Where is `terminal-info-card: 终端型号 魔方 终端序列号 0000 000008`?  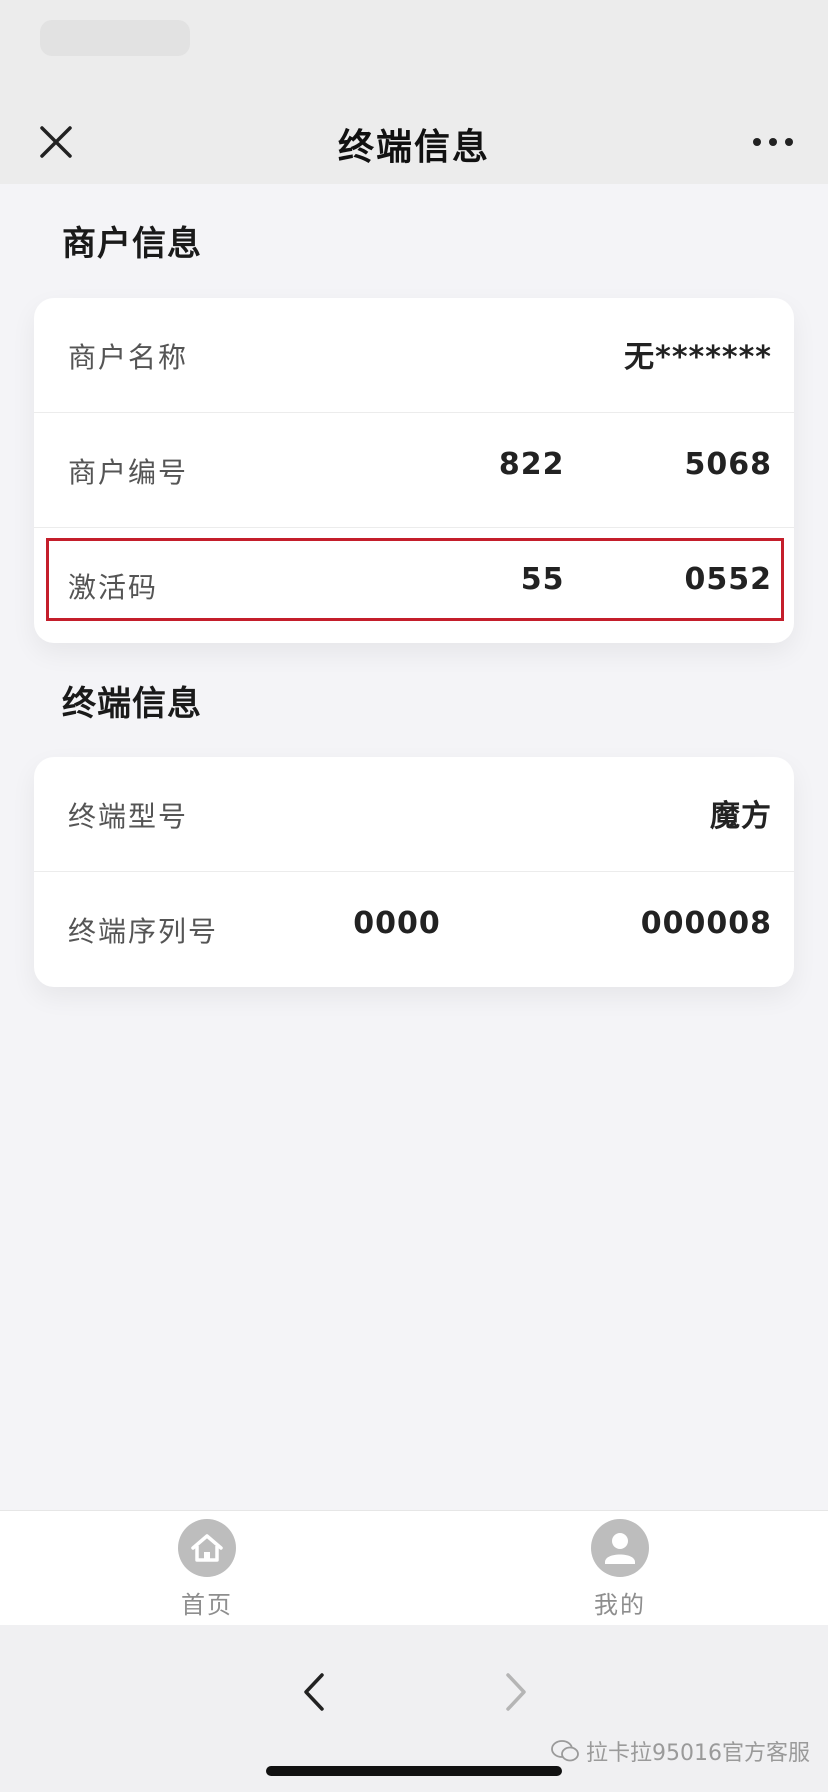
terminal-info-card: 终端型号 魔方 终端序列号 0000 000008 is located at coordinates (414, 872).